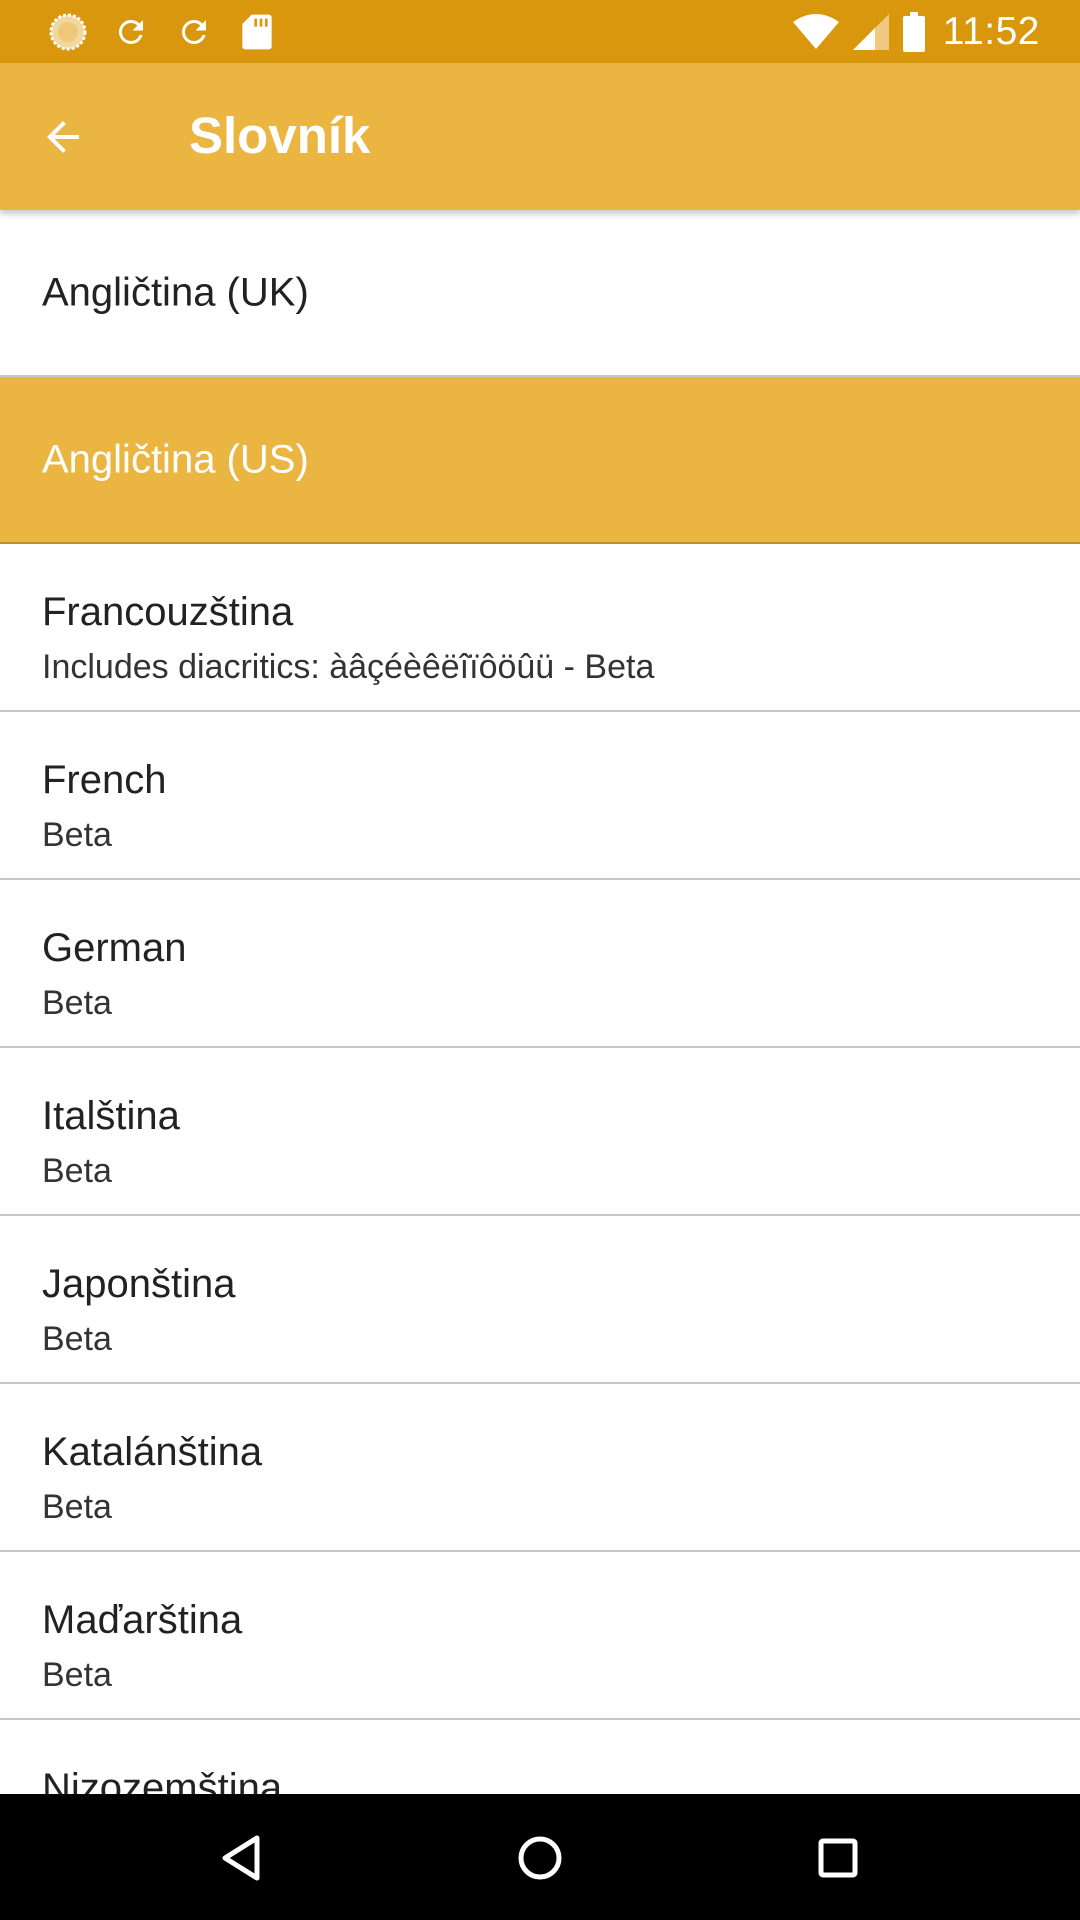  Describe the element at coordinates (168, 612) in the screenshot. I see `list-item-title: Francouzština` at that location.